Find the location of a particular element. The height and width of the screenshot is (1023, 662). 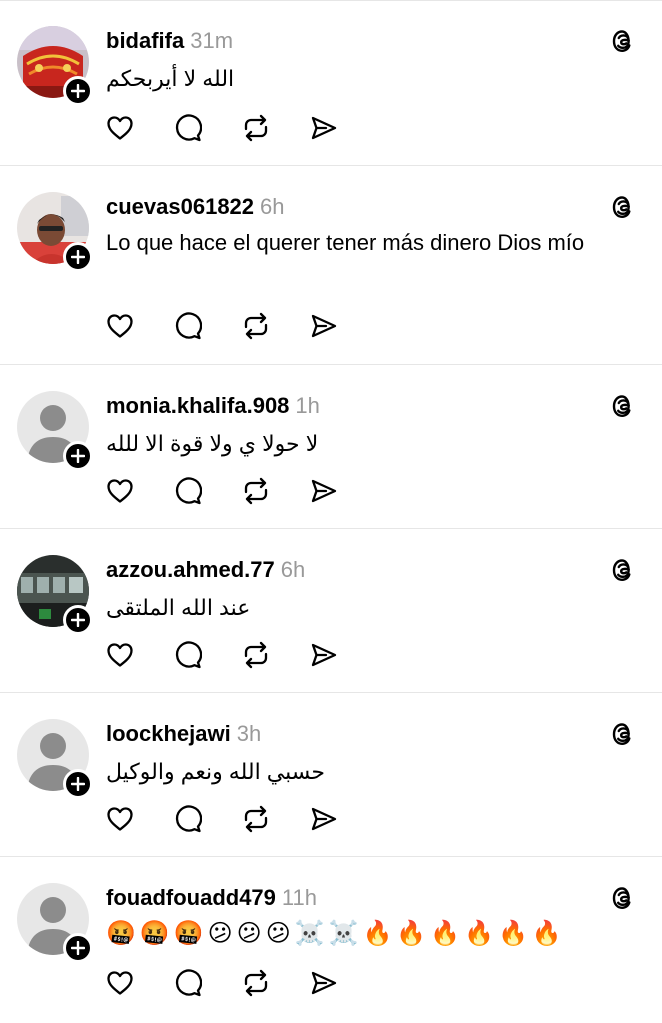

post-header: cuevas061822 6h is located at coordinates (195, 207).